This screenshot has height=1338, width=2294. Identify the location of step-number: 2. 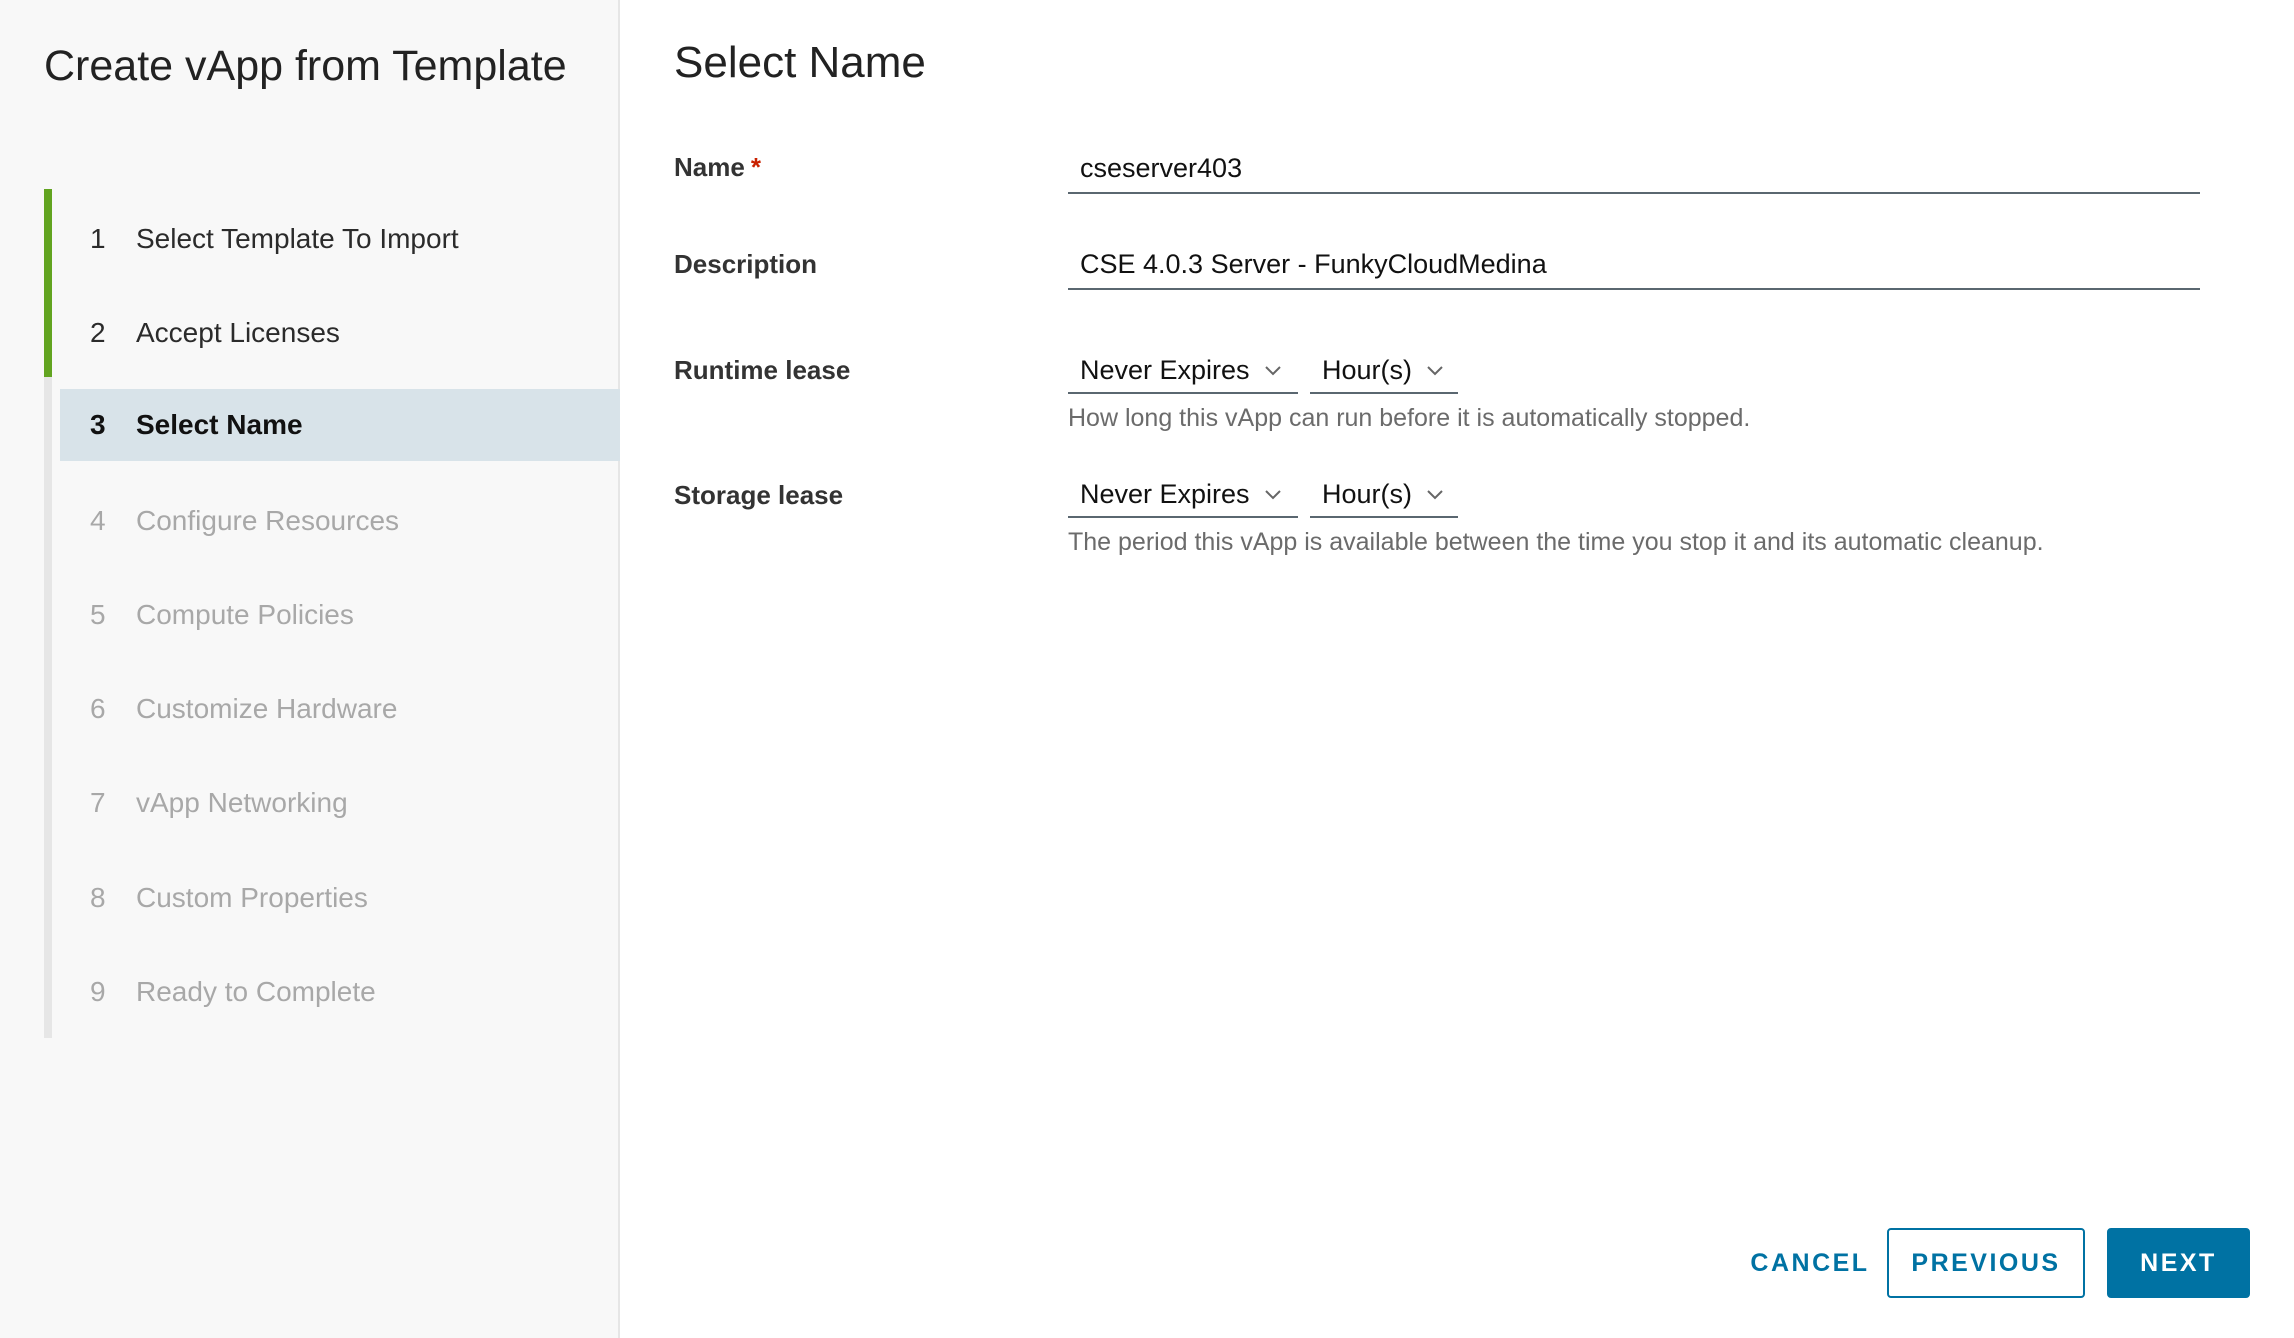
(98, 332).